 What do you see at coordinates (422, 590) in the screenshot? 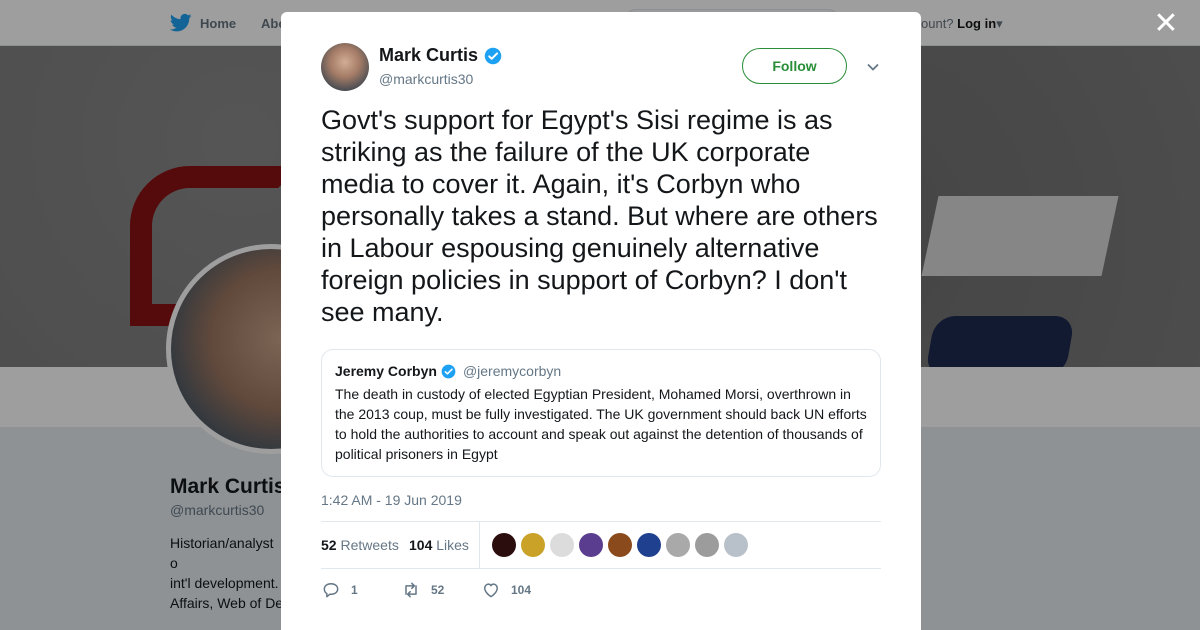
I see `retweet-button: 52` at bounding box center [422, 590].